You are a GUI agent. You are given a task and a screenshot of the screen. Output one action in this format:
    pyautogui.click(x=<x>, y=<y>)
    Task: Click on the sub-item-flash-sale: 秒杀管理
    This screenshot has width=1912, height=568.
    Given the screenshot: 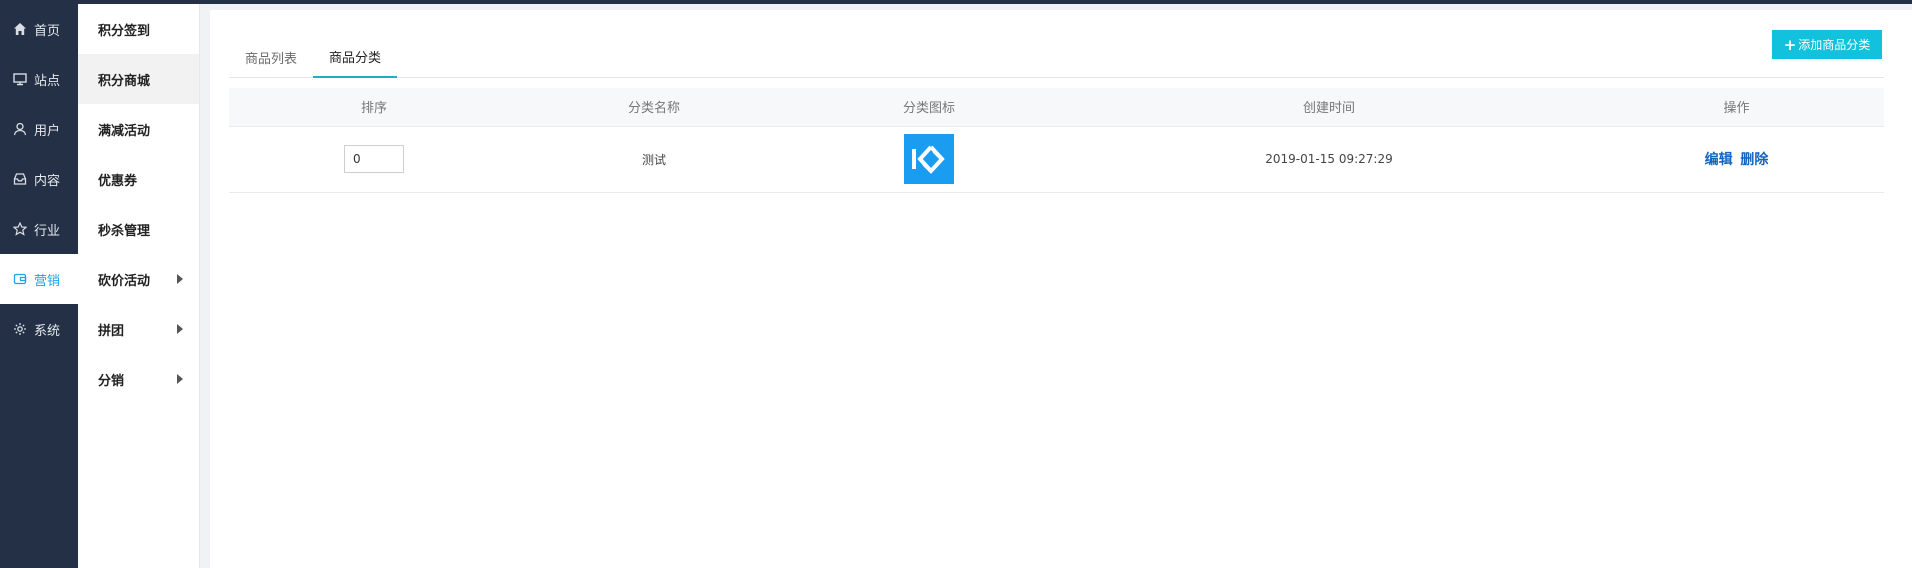 What is the action you would take?
    pyautogui.click(x=138, y=229)
    